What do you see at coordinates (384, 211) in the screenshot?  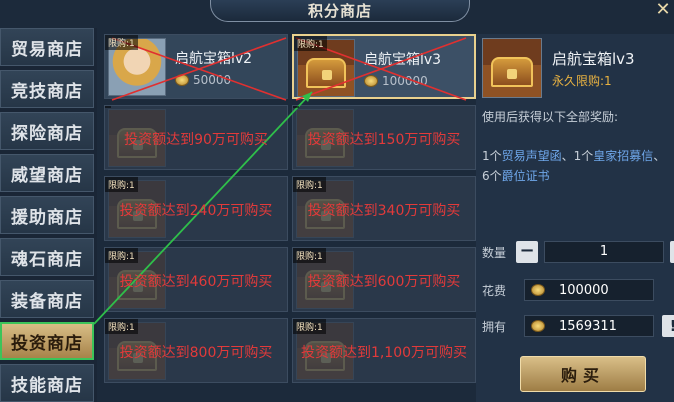 I see `unlock-requirement: 投资额达到340万可购买` at bounding box center [384, 211].